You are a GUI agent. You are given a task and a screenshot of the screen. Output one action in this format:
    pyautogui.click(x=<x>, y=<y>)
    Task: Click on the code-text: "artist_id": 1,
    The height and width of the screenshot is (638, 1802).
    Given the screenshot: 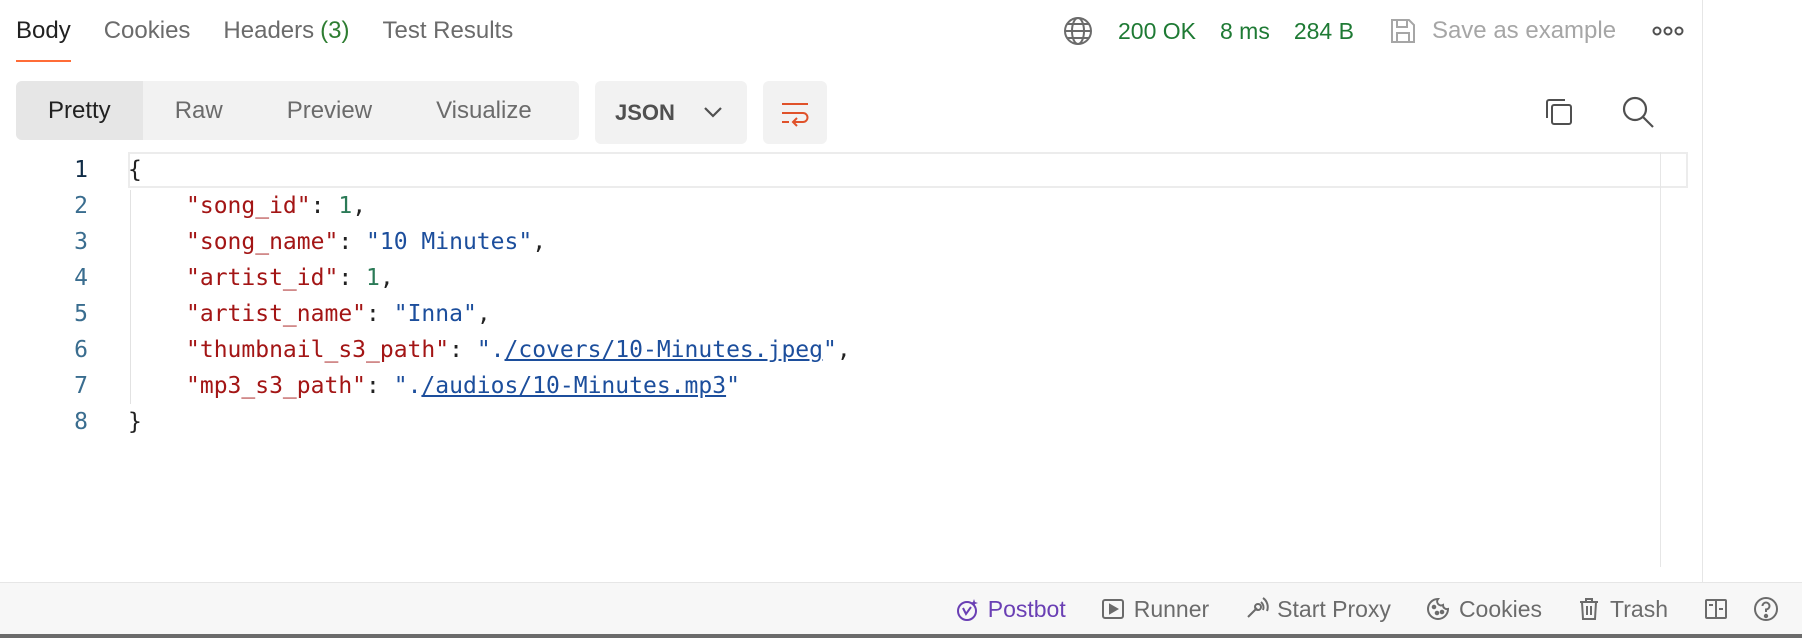 What is the action you would take?
    pyautogui.click(x=290, y=278)
    